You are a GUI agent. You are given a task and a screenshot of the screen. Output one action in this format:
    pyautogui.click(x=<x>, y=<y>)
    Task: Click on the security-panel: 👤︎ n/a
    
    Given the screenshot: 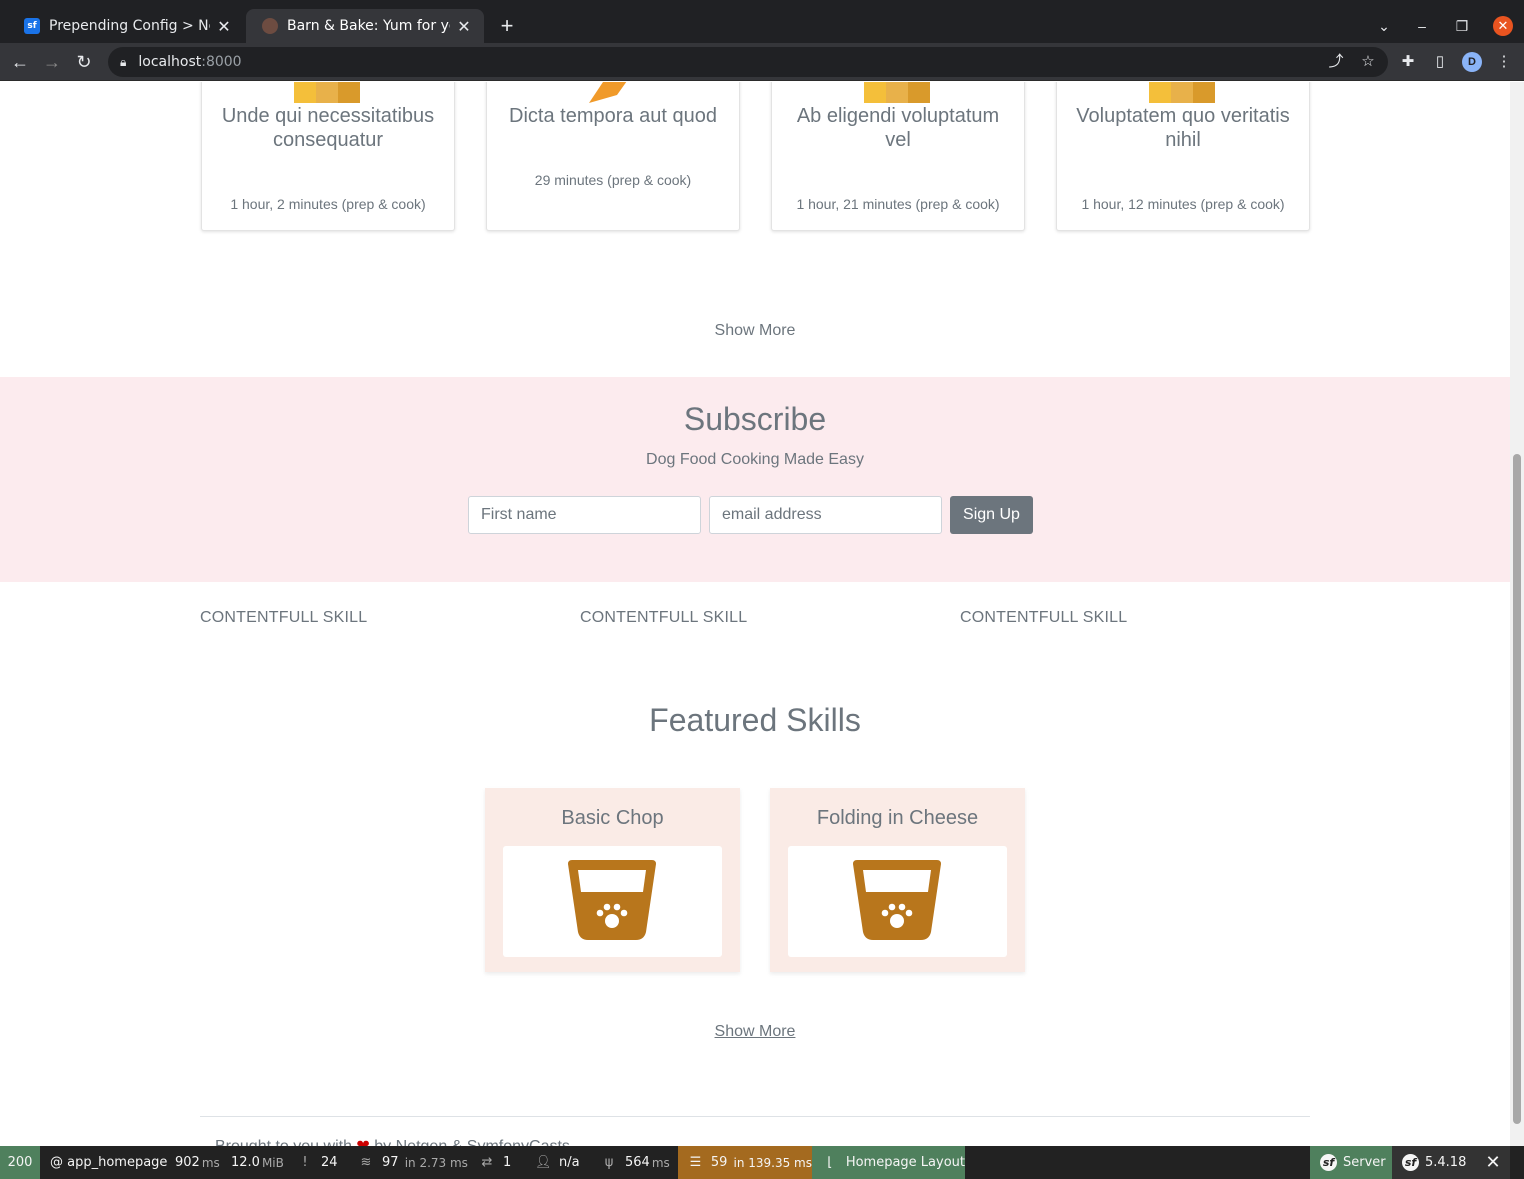 What is the action you would take?
    pyautogui.click(x=557, y=1162)
    